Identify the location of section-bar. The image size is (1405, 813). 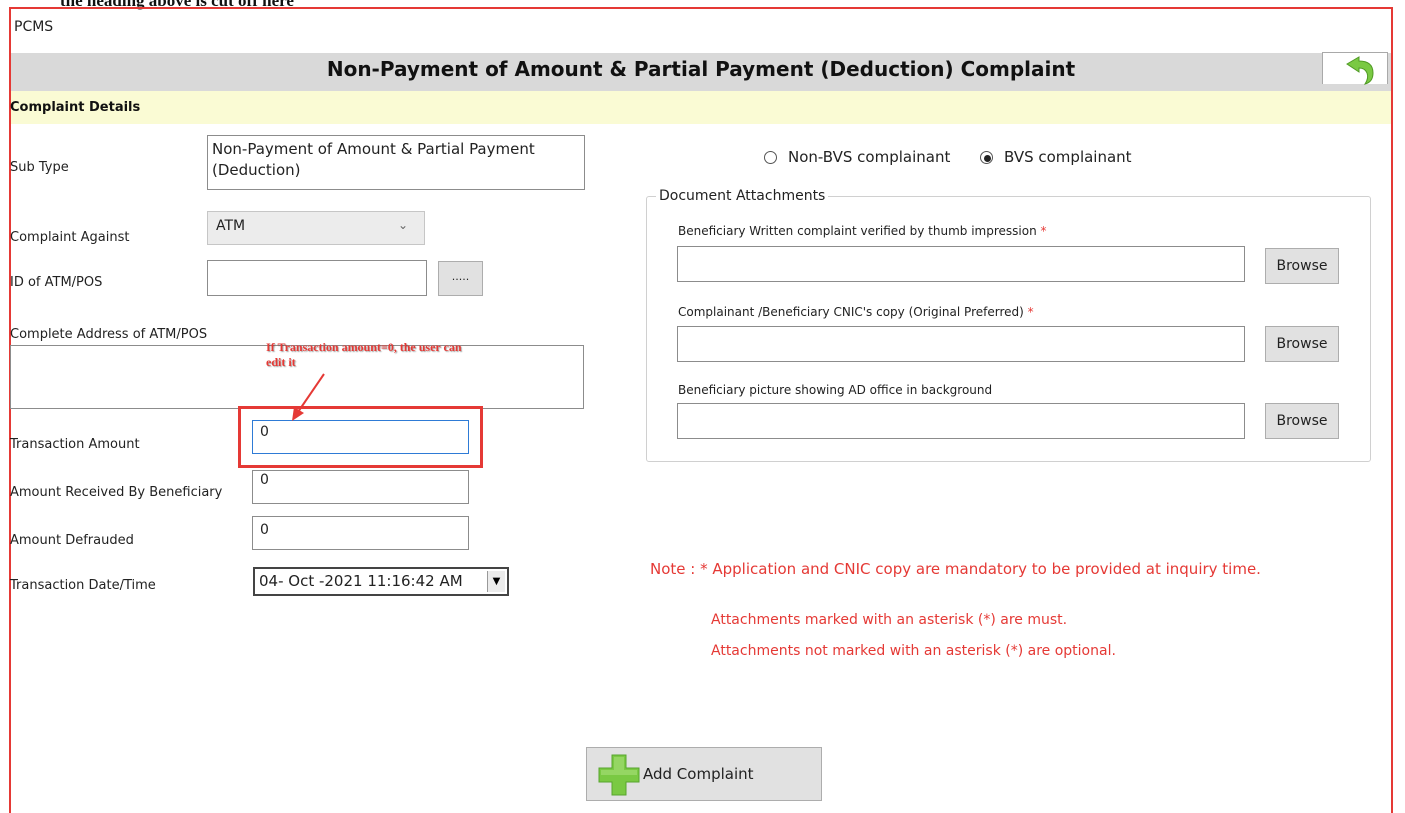
(701, 107).